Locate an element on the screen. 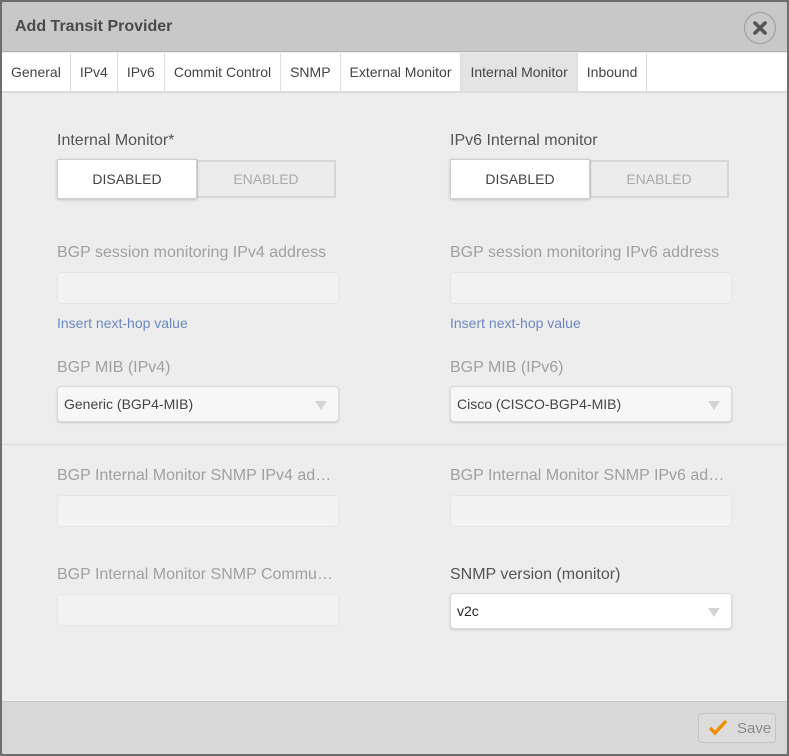  checkmark-icon is located at coordinates (718, 728).